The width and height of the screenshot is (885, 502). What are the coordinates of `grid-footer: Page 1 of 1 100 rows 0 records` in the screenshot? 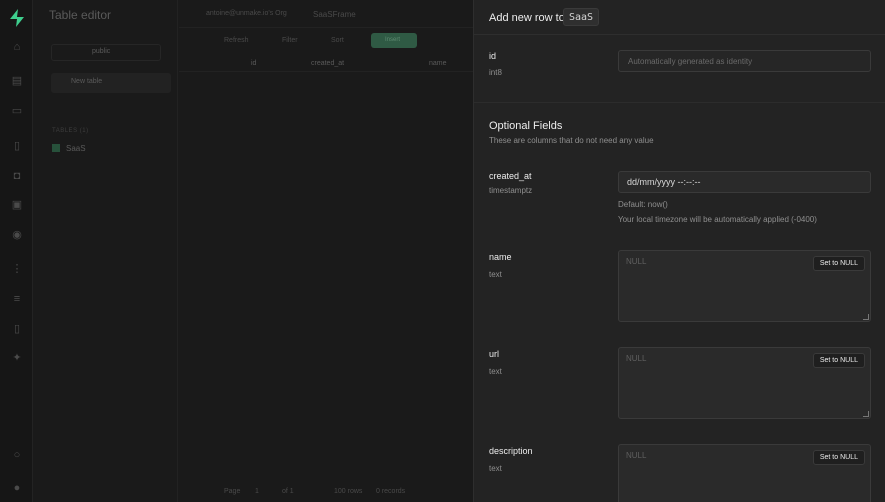 It's located at (326, 493).